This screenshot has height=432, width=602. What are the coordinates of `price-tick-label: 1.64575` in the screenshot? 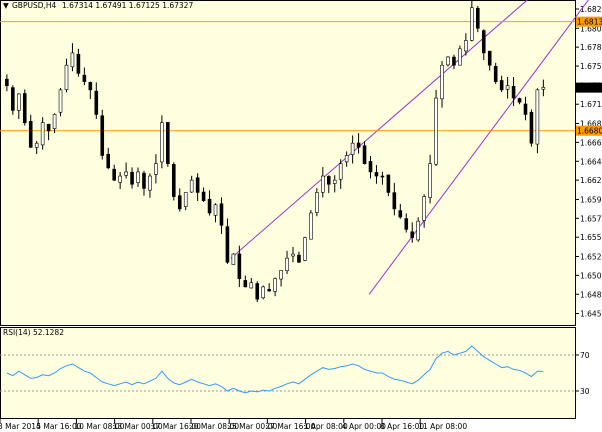 It's located at (591, 314).